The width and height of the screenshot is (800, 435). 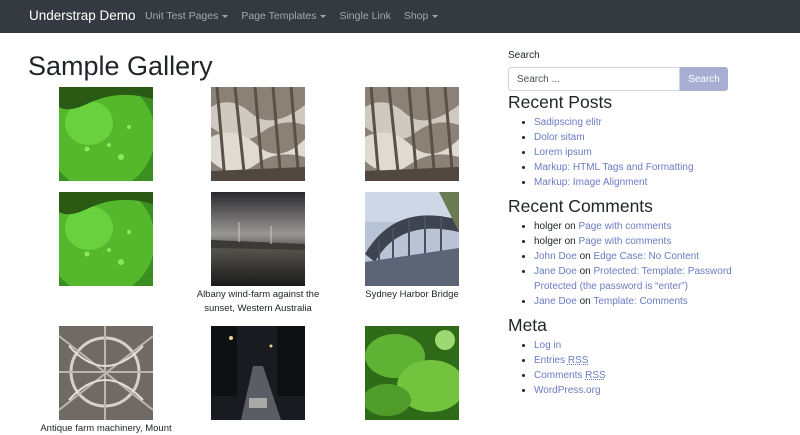 I want to click on list-item: Entries RSS, so click(x=651, y=360).